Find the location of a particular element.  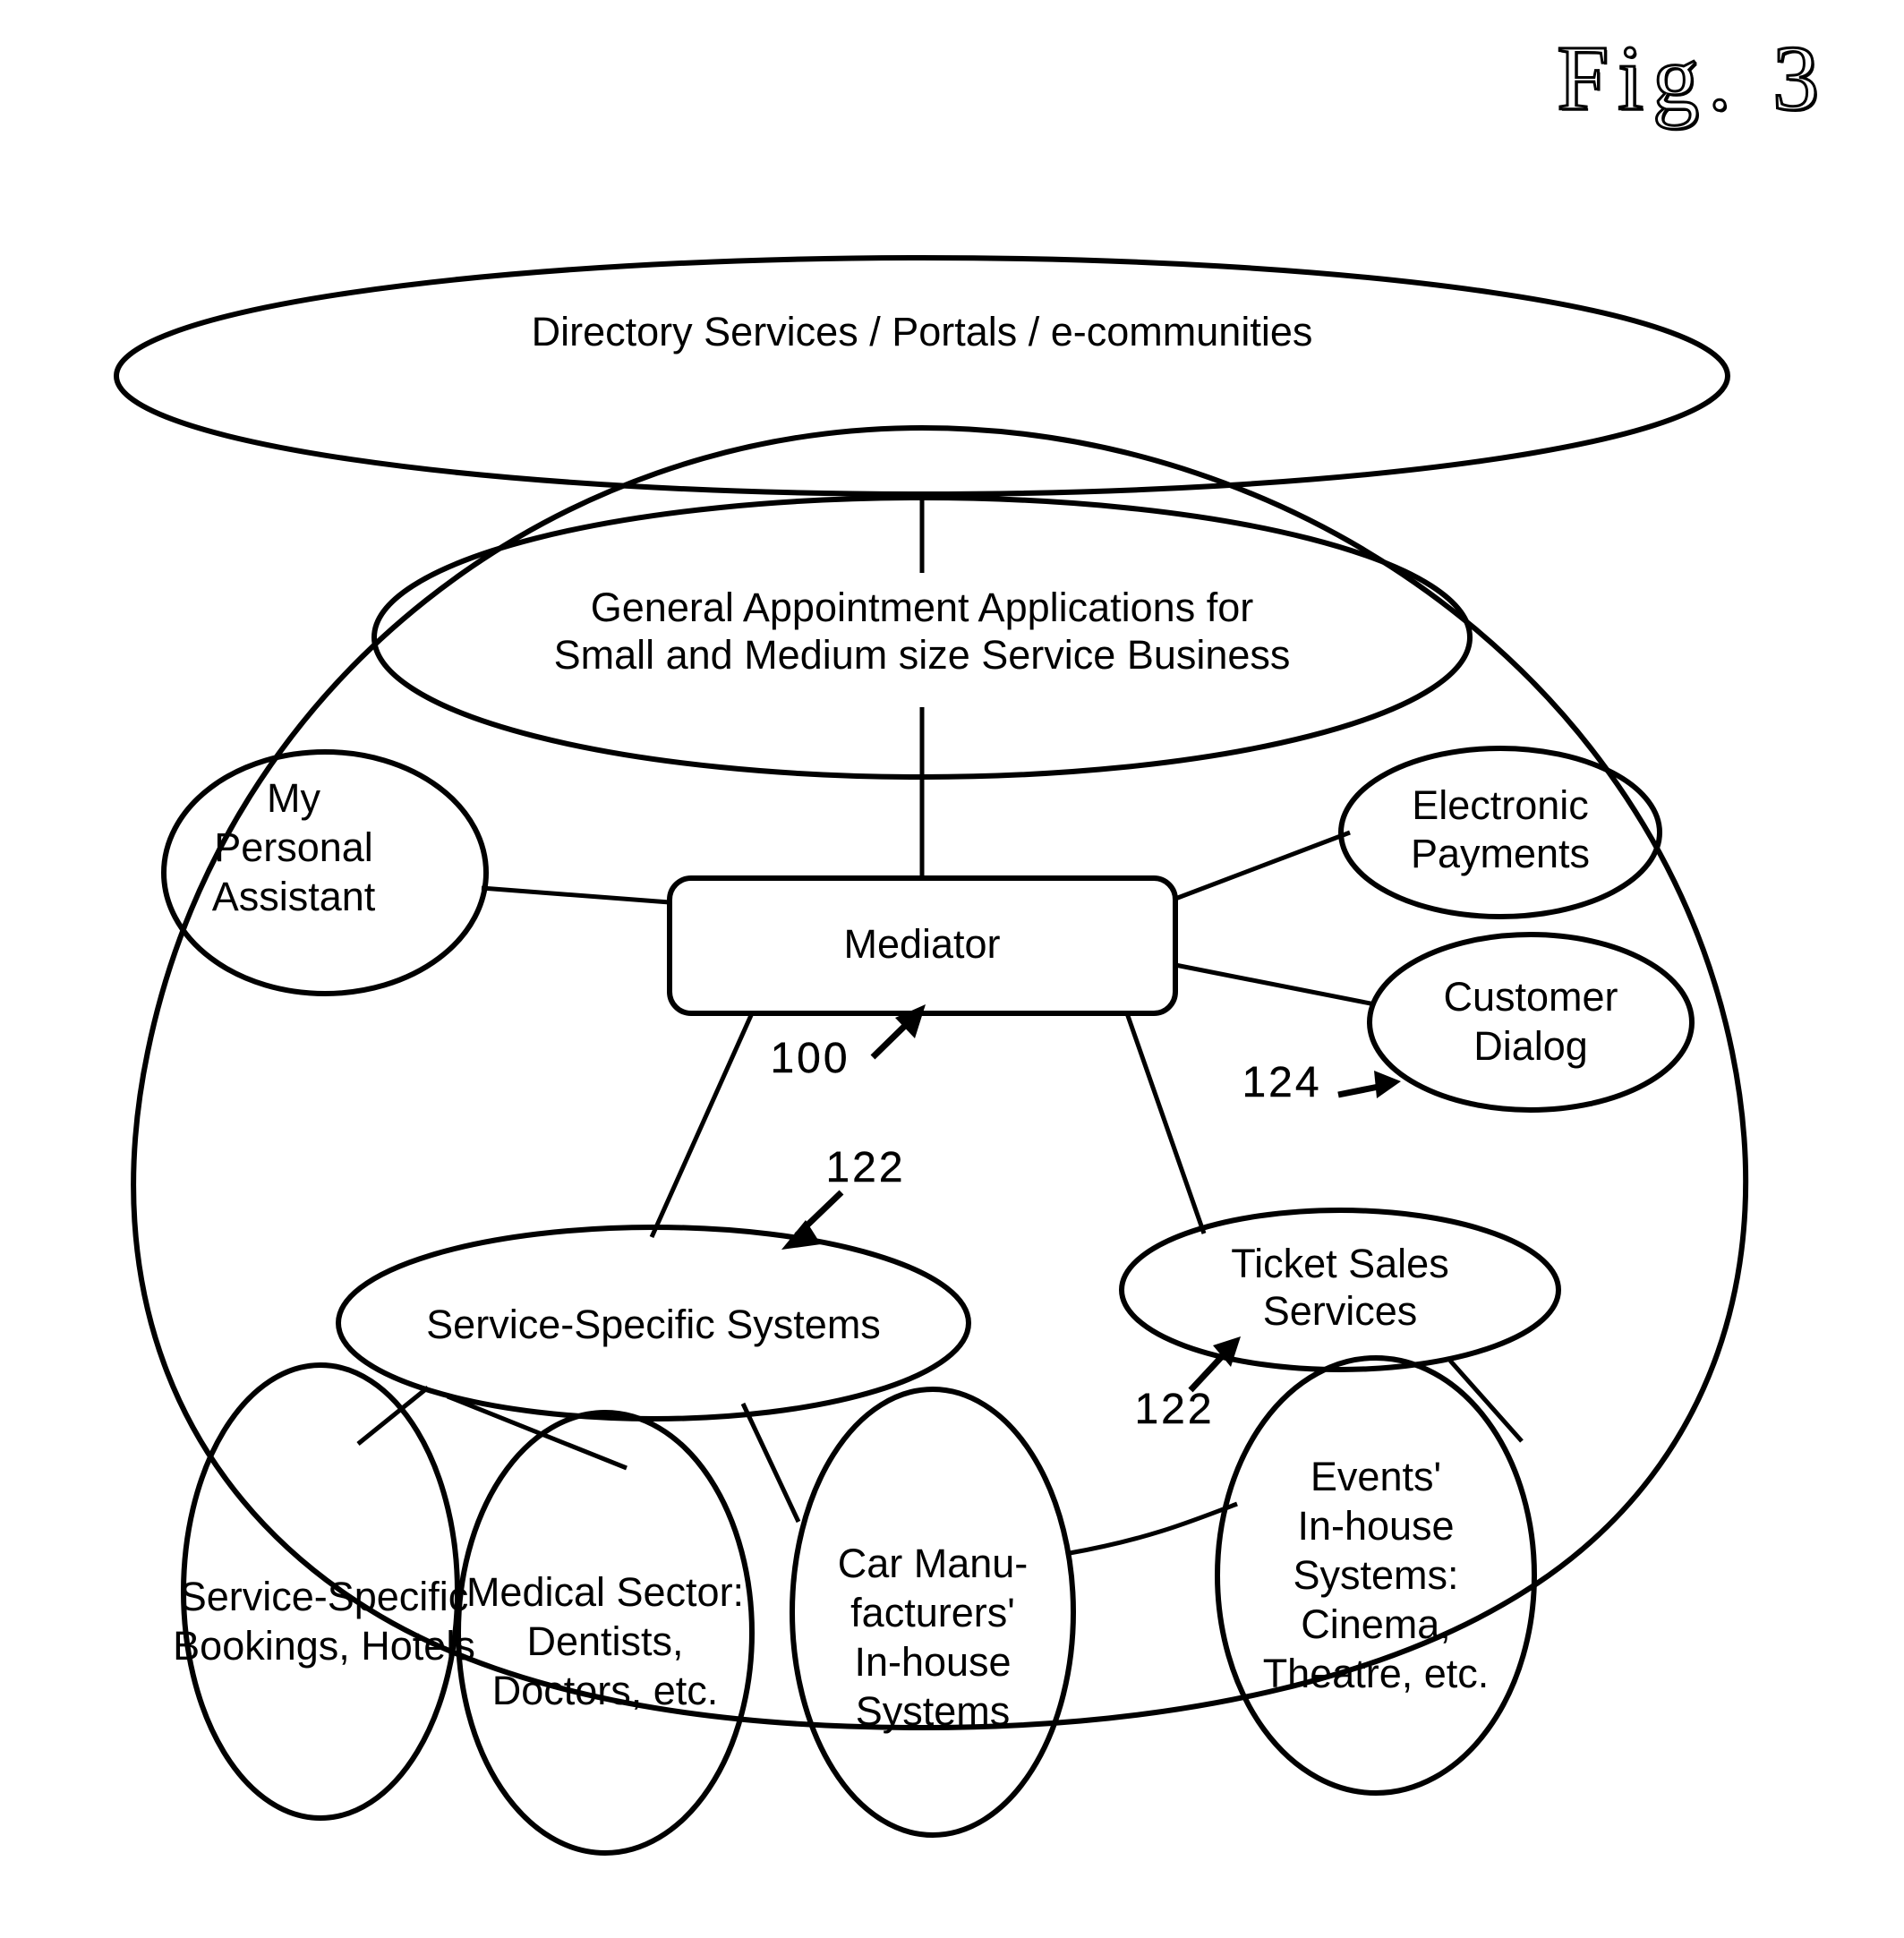

ref-numeral-122-service-specific: 122 is located at coordinates (865, 1167).